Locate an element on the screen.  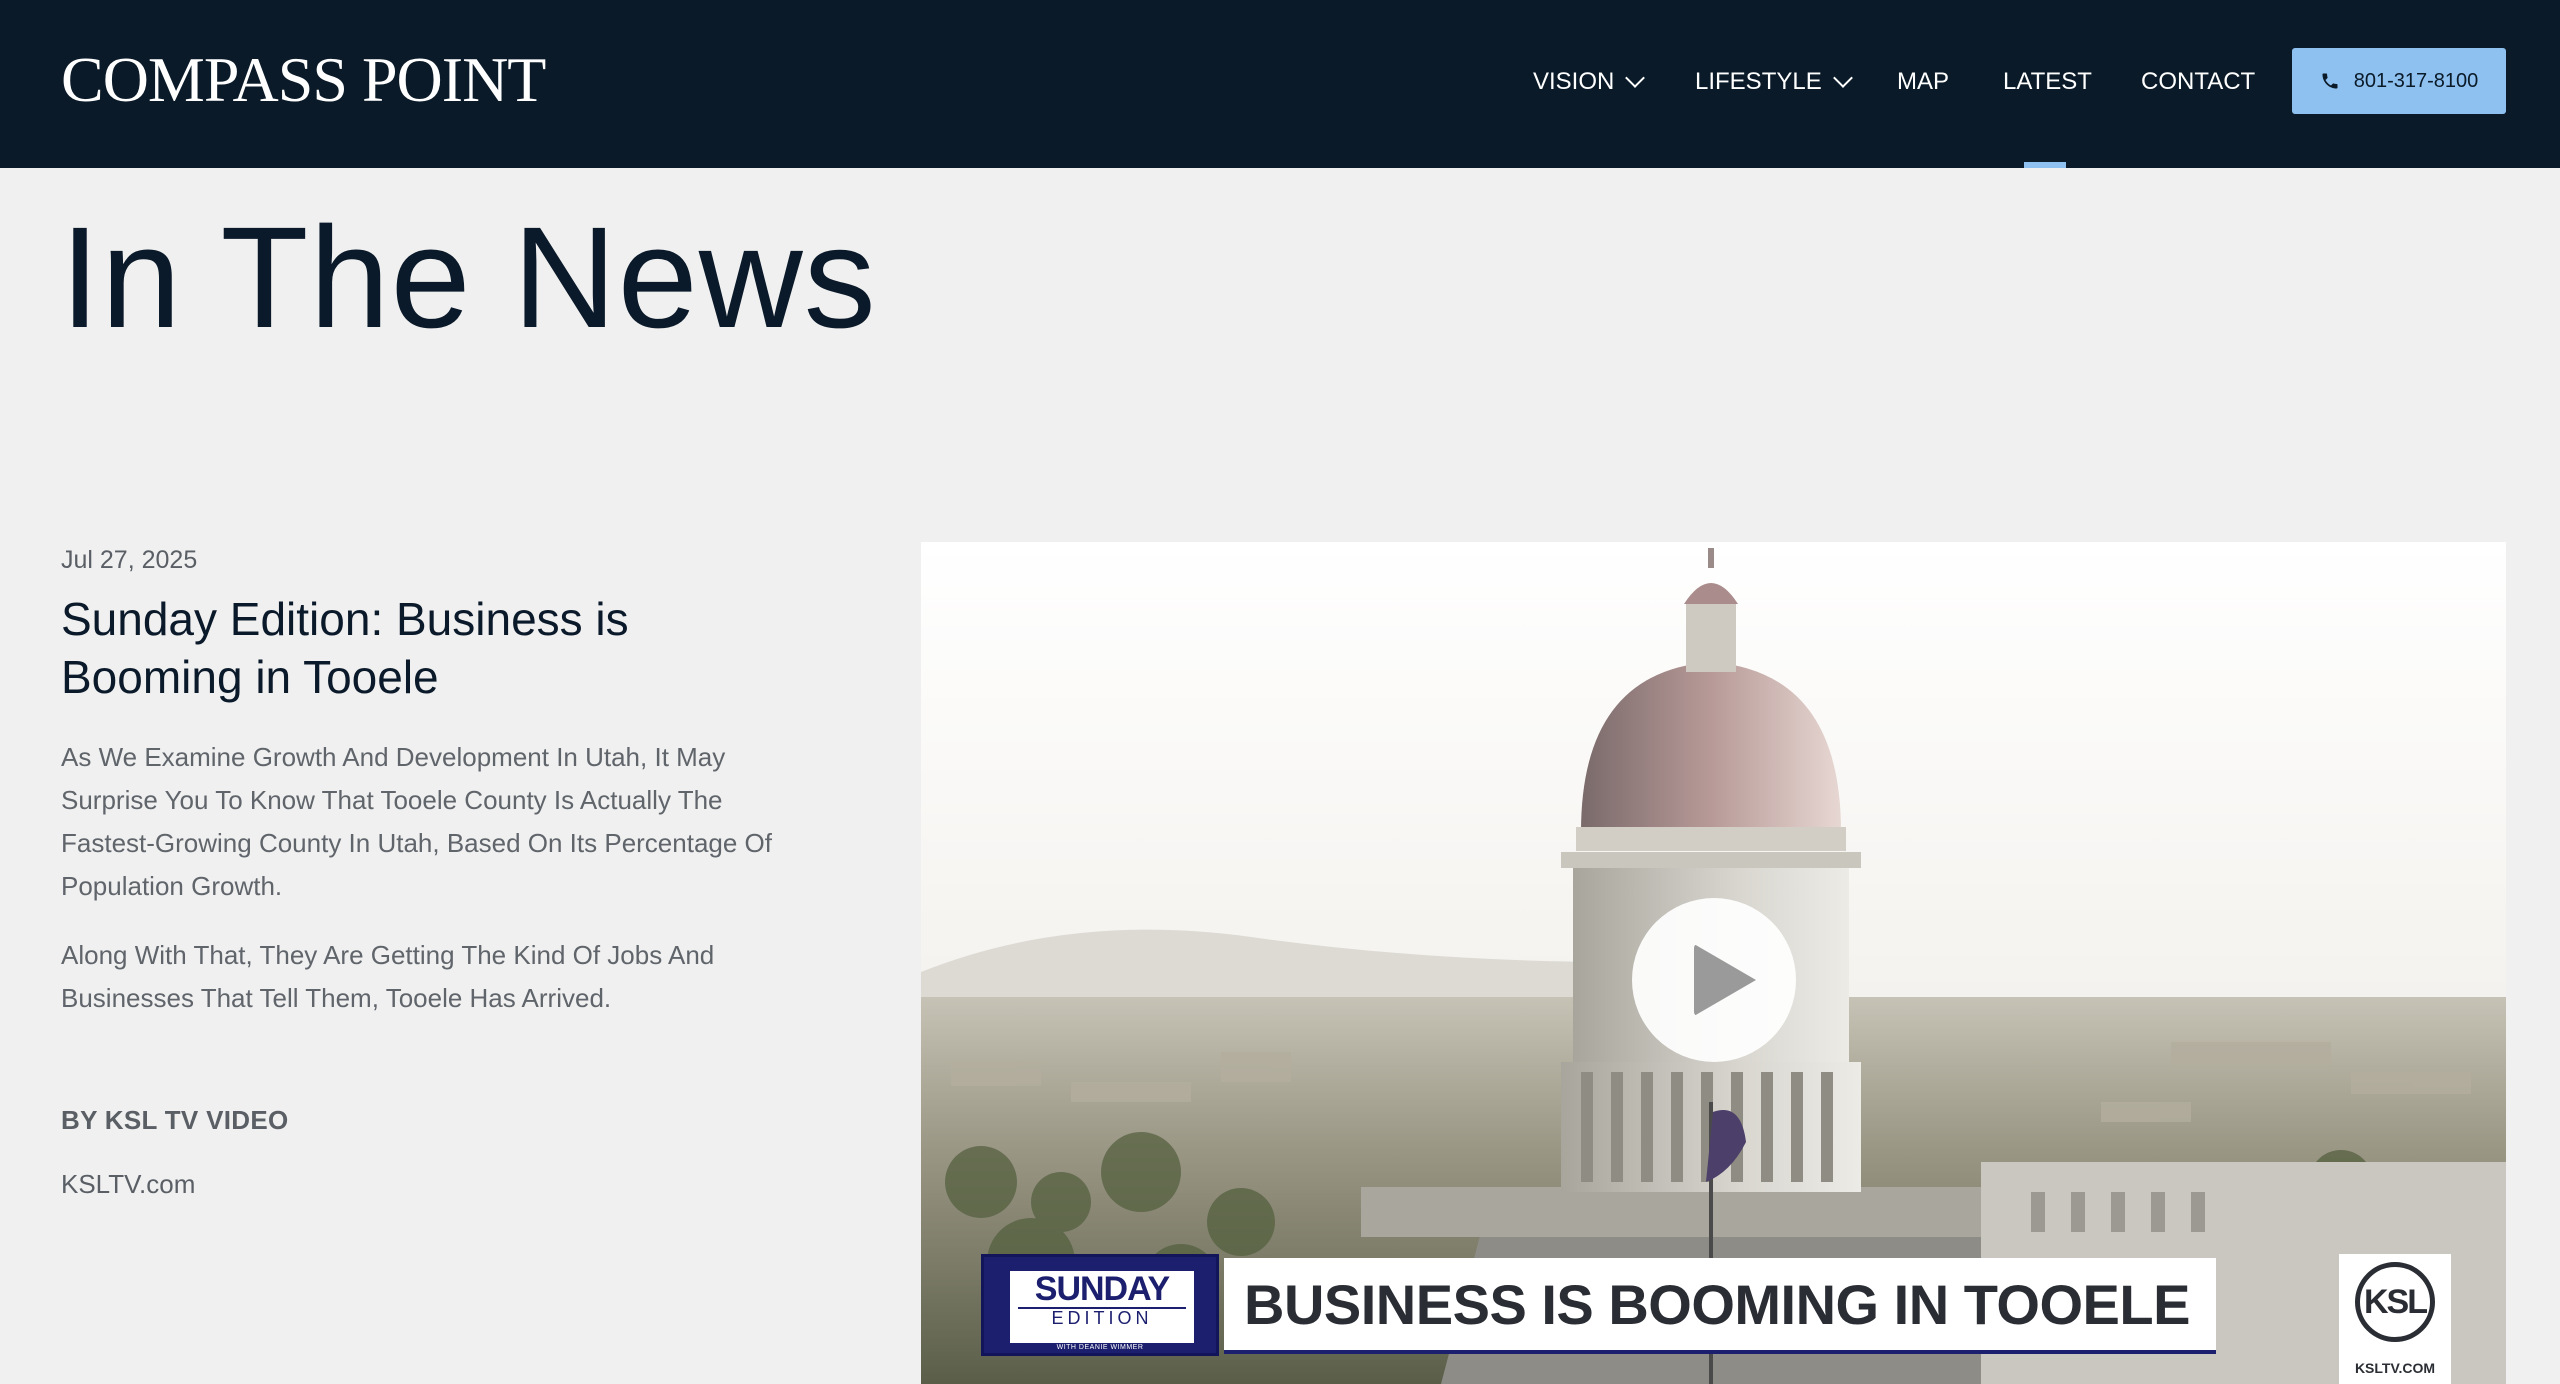
play-button is located at coordinates (1714, 980).